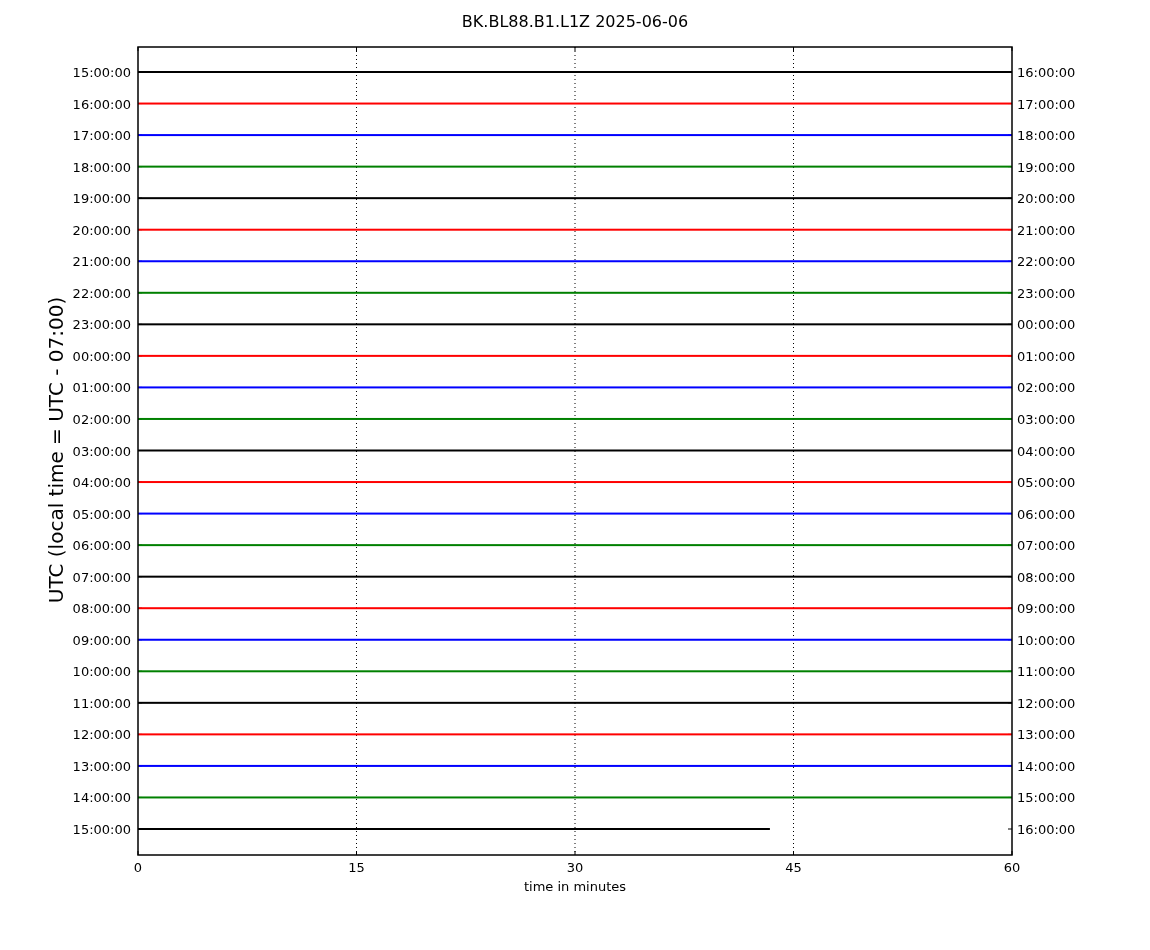  I want to click on x-tick-label: 45, so click(793, 867).